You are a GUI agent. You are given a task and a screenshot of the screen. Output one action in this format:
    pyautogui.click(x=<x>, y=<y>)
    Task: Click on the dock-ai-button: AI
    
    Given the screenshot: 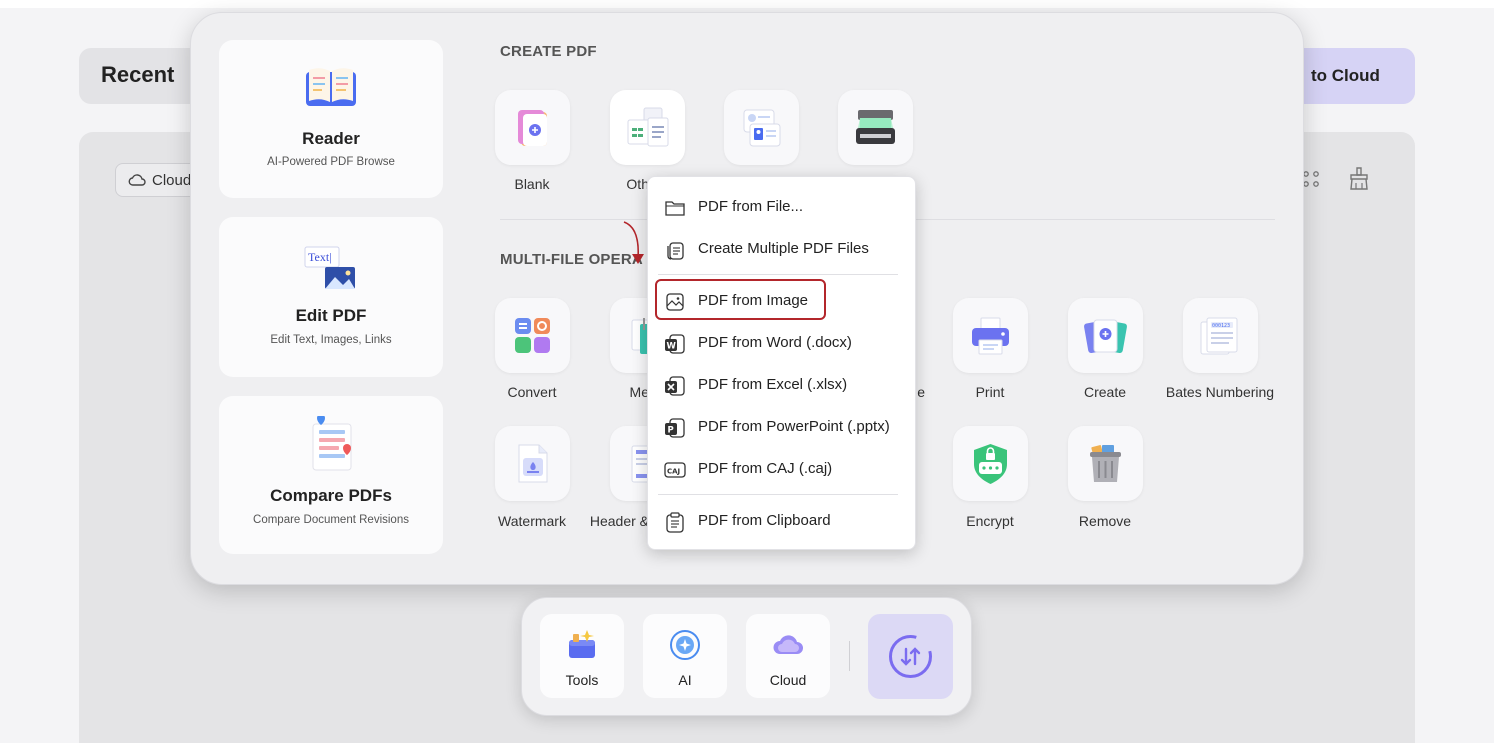 What is the action you would take?
    pyautogui.click(x=685, y=656)
    